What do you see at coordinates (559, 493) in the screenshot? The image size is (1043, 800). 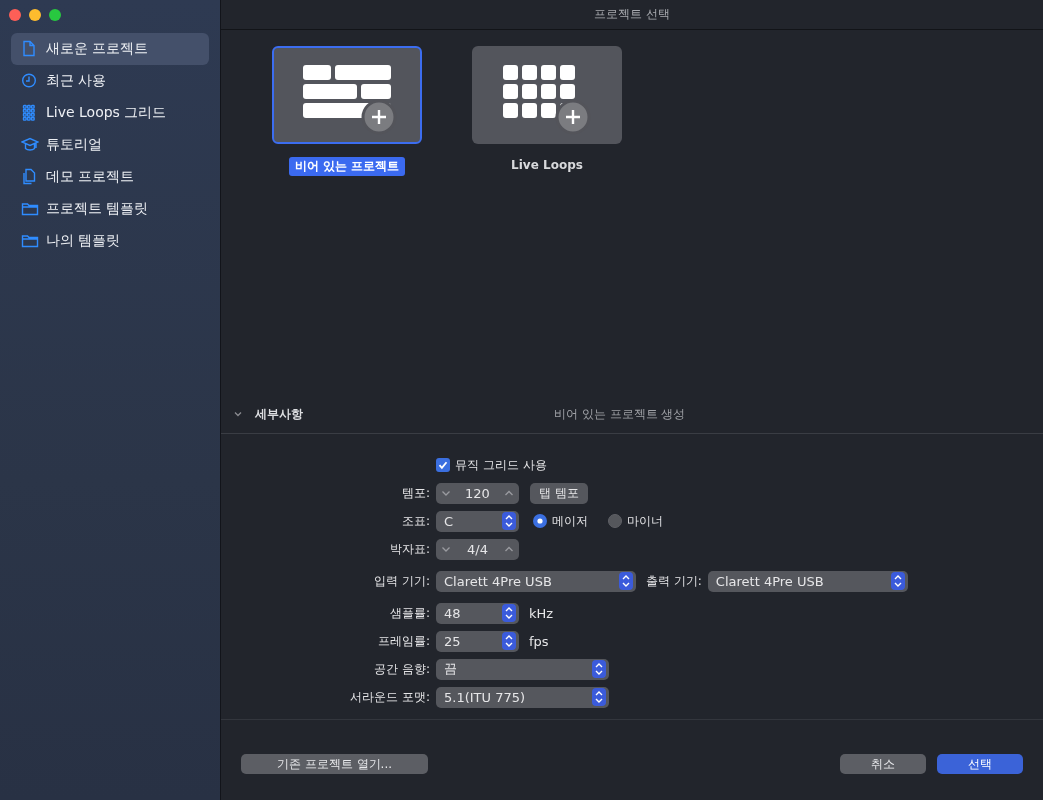 I see `tap-tempo-button: 탭 템포` at bounding box center [559, 493].